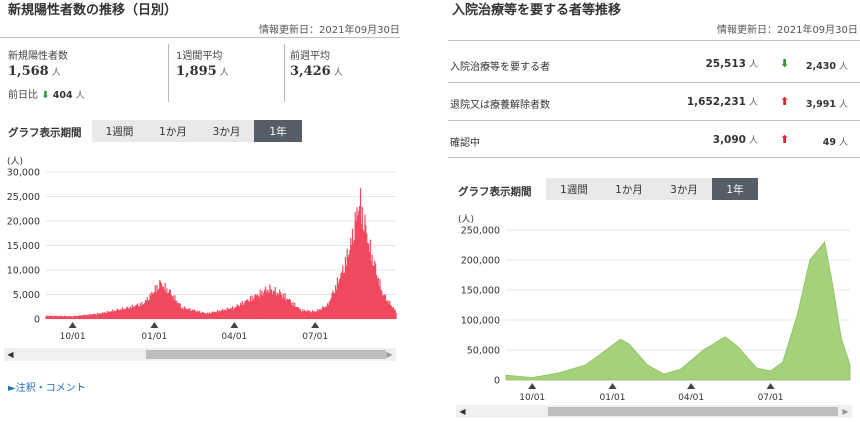 This screenshot has width=860, height=425. What do you see at coordinates (480, 231) in the screenshot?
I see `y-tick-label: 250,000` at bounding box center [480, 231].